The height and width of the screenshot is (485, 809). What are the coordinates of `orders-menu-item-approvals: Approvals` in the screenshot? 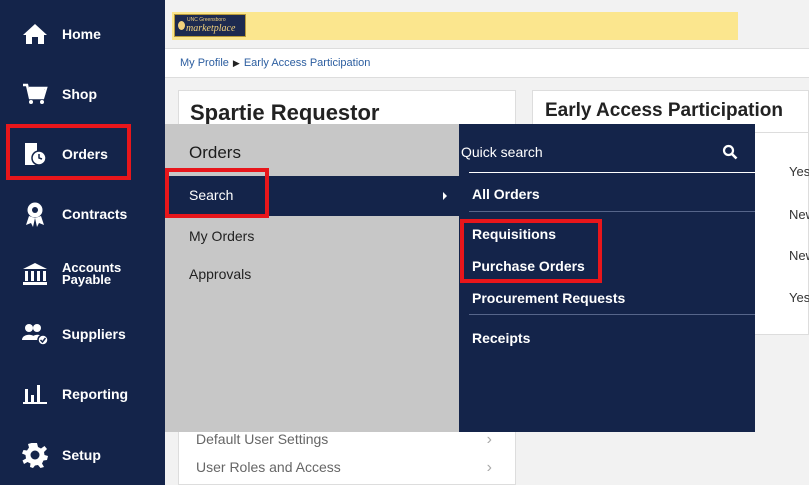 It's located at (220, 274).